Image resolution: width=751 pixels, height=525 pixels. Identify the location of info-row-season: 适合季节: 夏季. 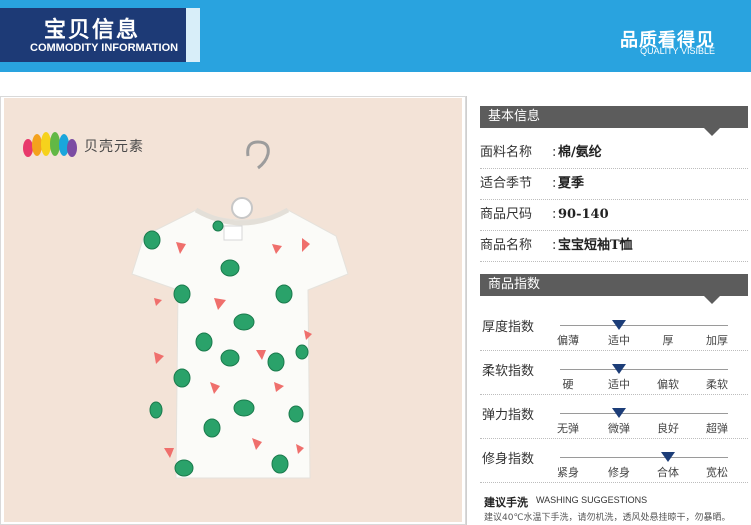
(614, 184).